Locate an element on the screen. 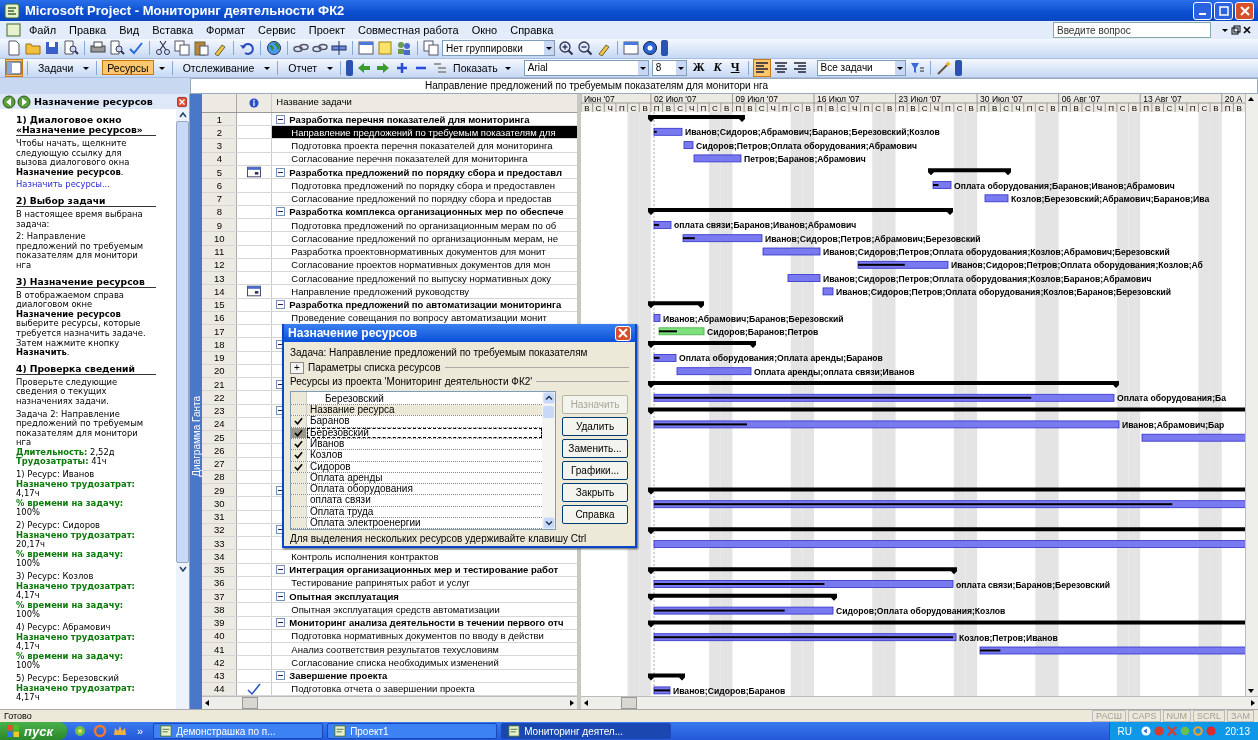 The height and width of the screenshot is (740, 1258). dialog-button: Удалить is located at coordinates (595, 427).